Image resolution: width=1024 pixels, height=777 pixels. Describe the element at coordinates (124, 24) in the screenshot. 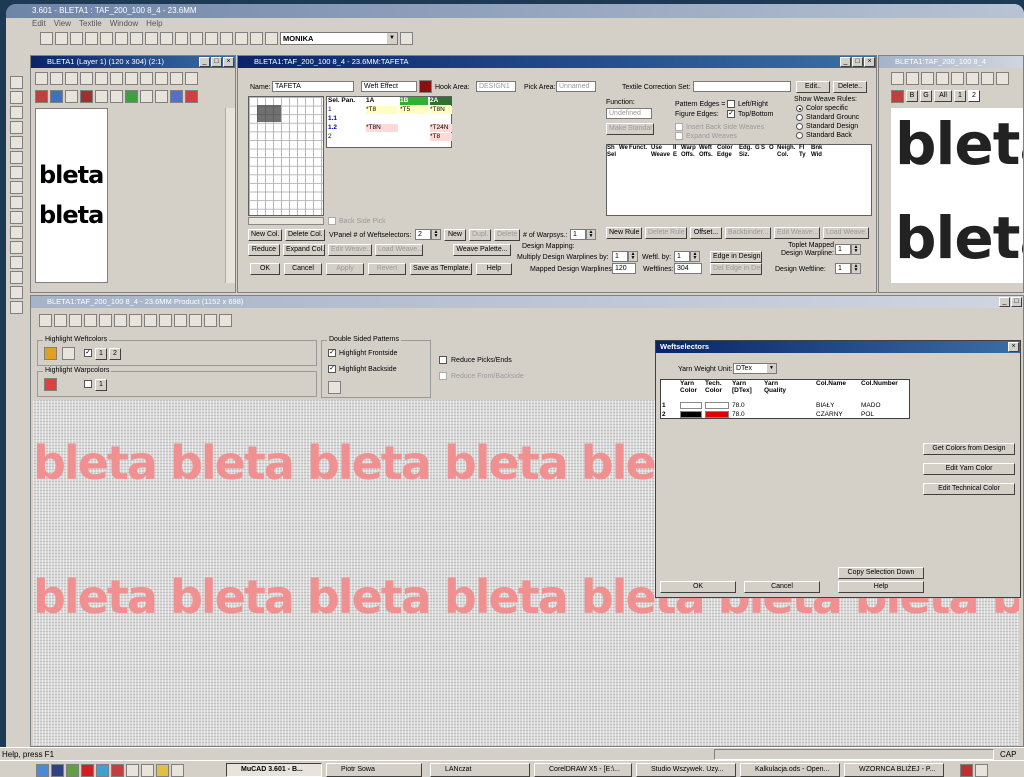

I see `menu-window: Window` at that location.